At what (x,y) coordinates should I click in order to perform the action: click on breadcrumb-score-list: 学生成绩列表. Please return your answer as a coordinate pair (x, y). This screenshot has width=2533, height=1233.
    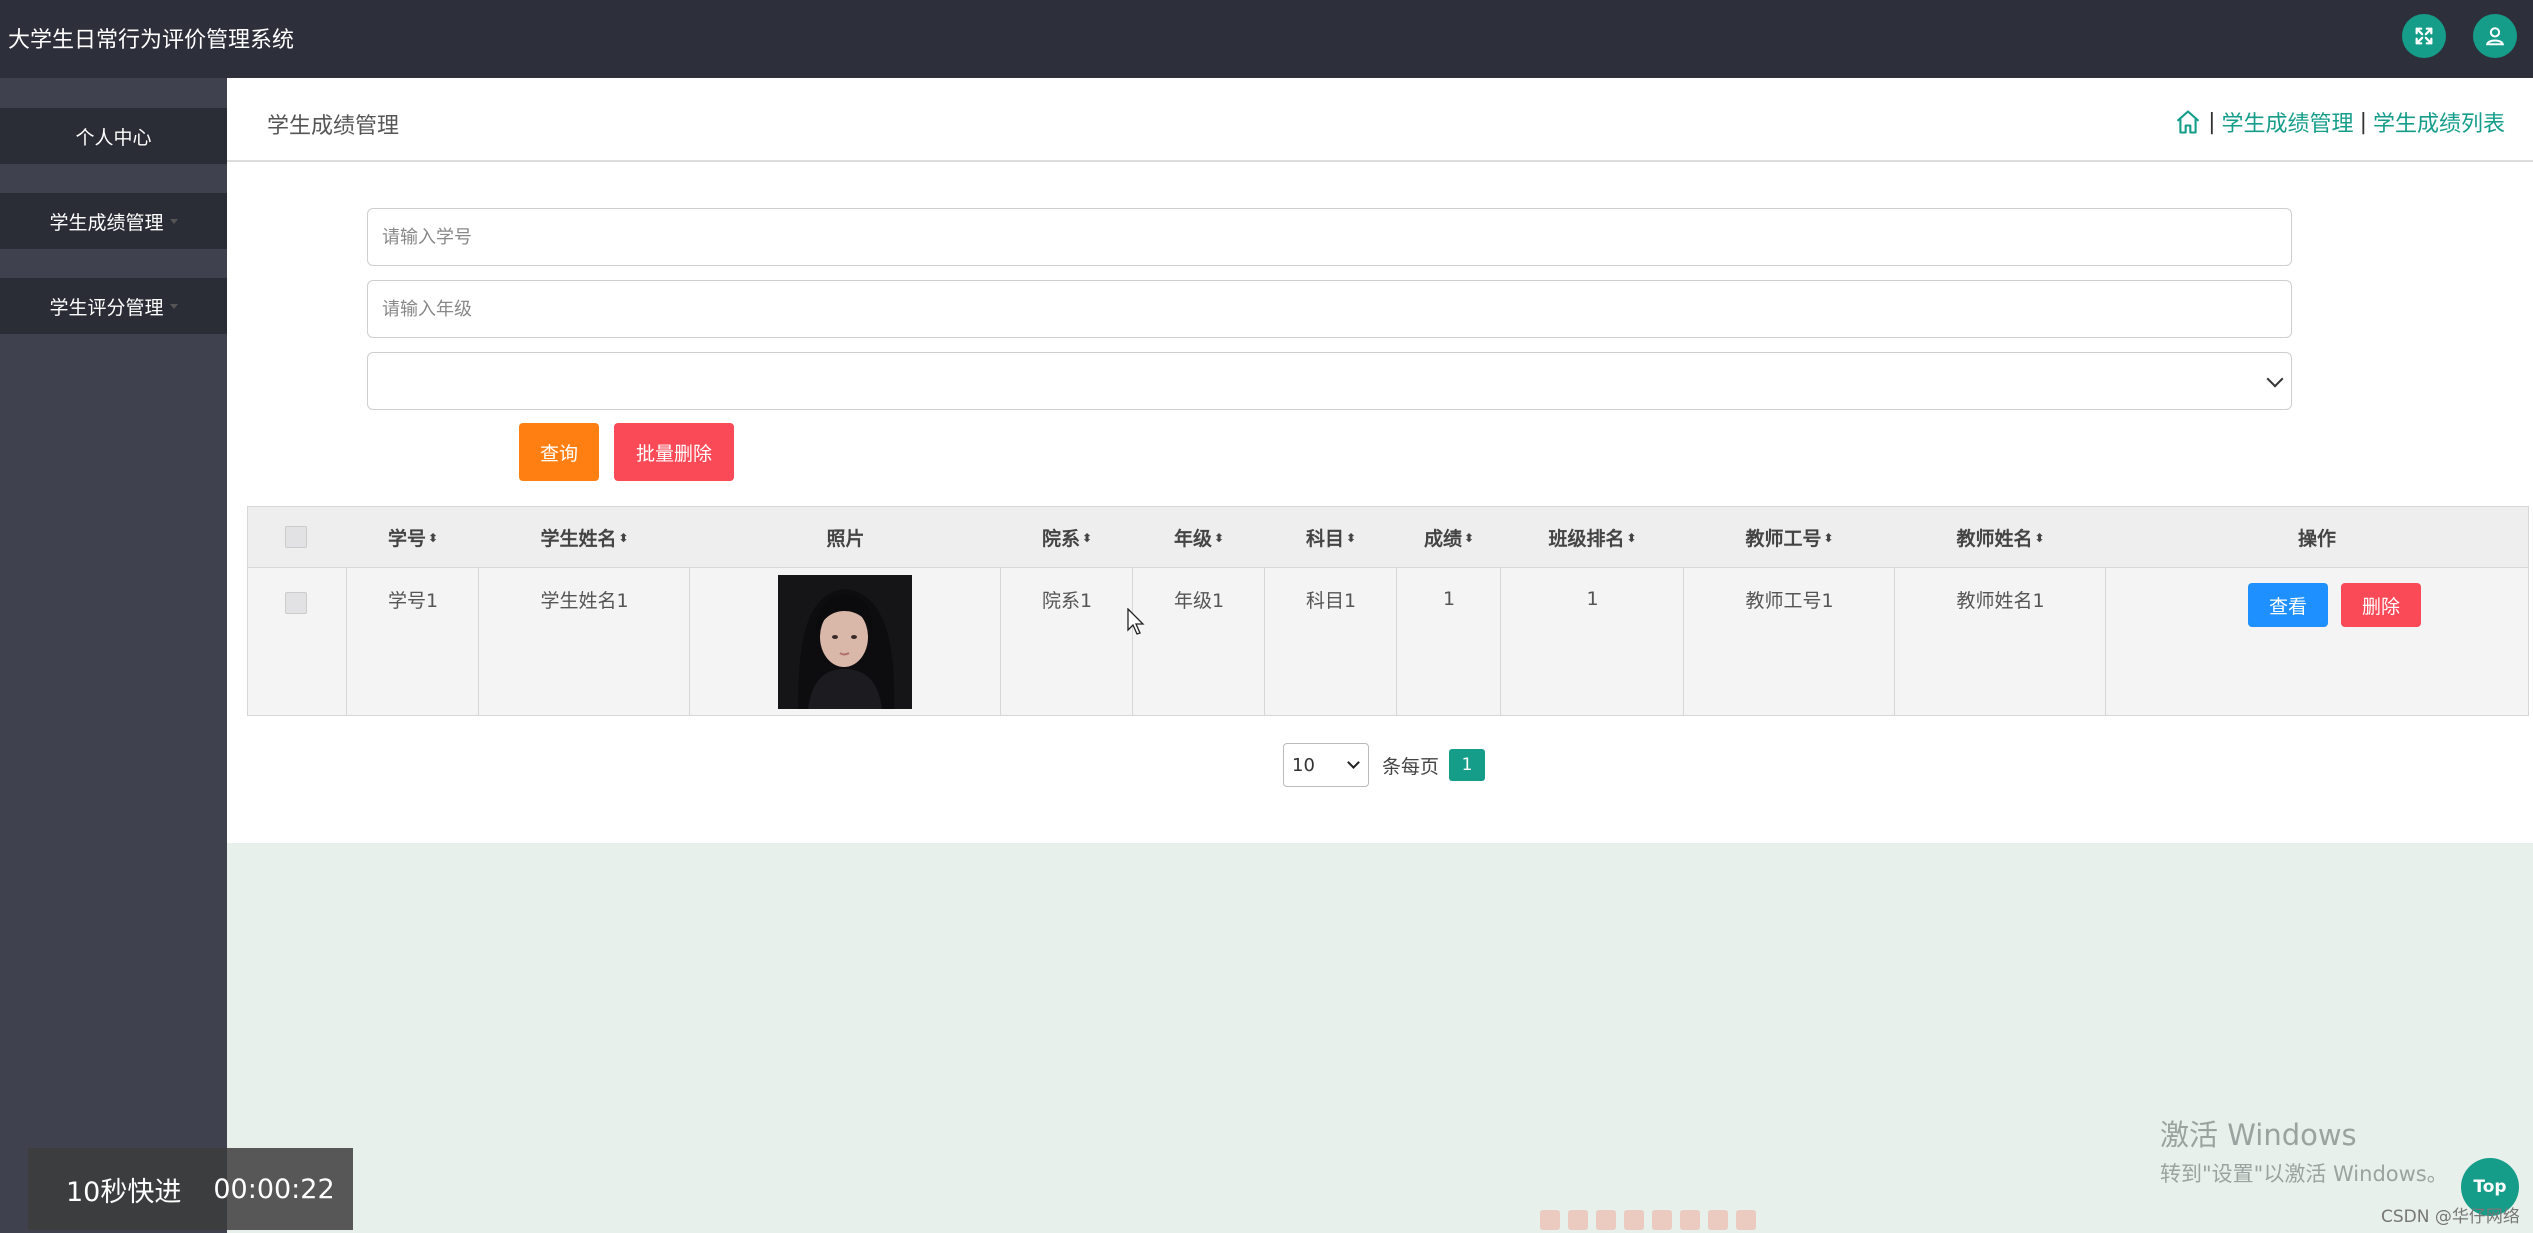
    Looking at the image, I should click on (2439, 122).